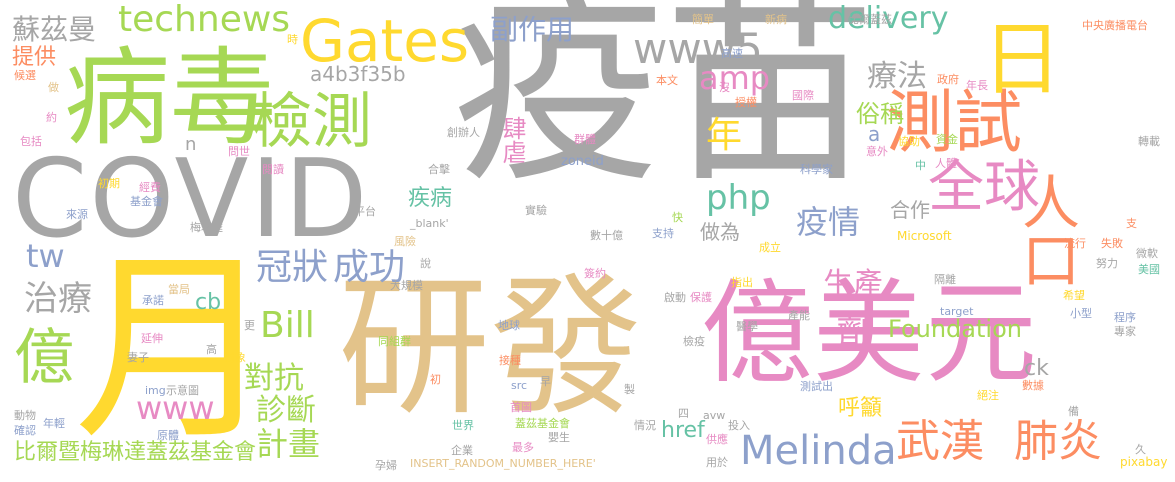  Describe the element at coordinates (273, 169) in the screenshot. I see `word-read: 閱讀` at that location.